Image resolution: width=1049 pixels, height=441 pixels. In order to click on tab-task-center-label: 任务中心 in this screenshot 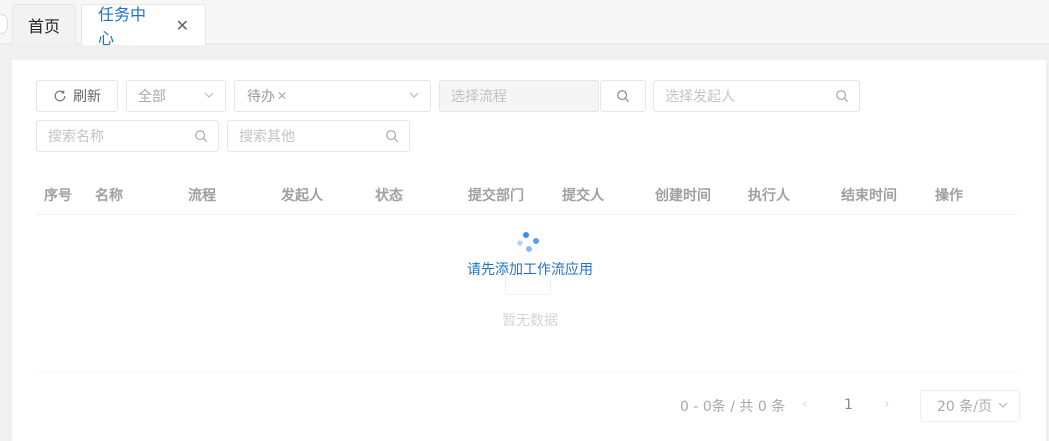, I will do `click(122, 26)`.